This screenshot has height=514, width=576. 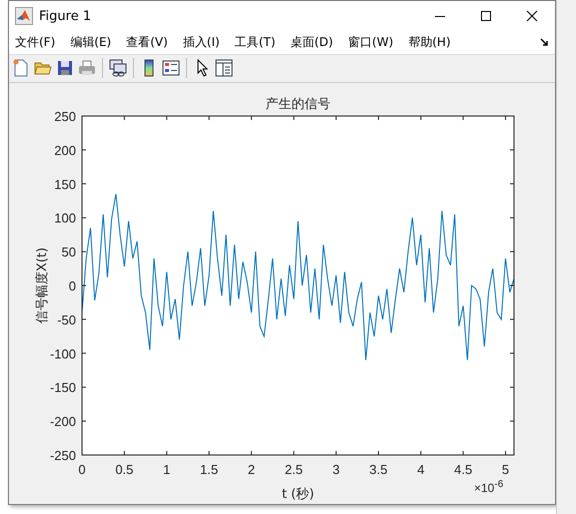 I want to click on menu-item: 编辑(E), so click(x=91, y=42).